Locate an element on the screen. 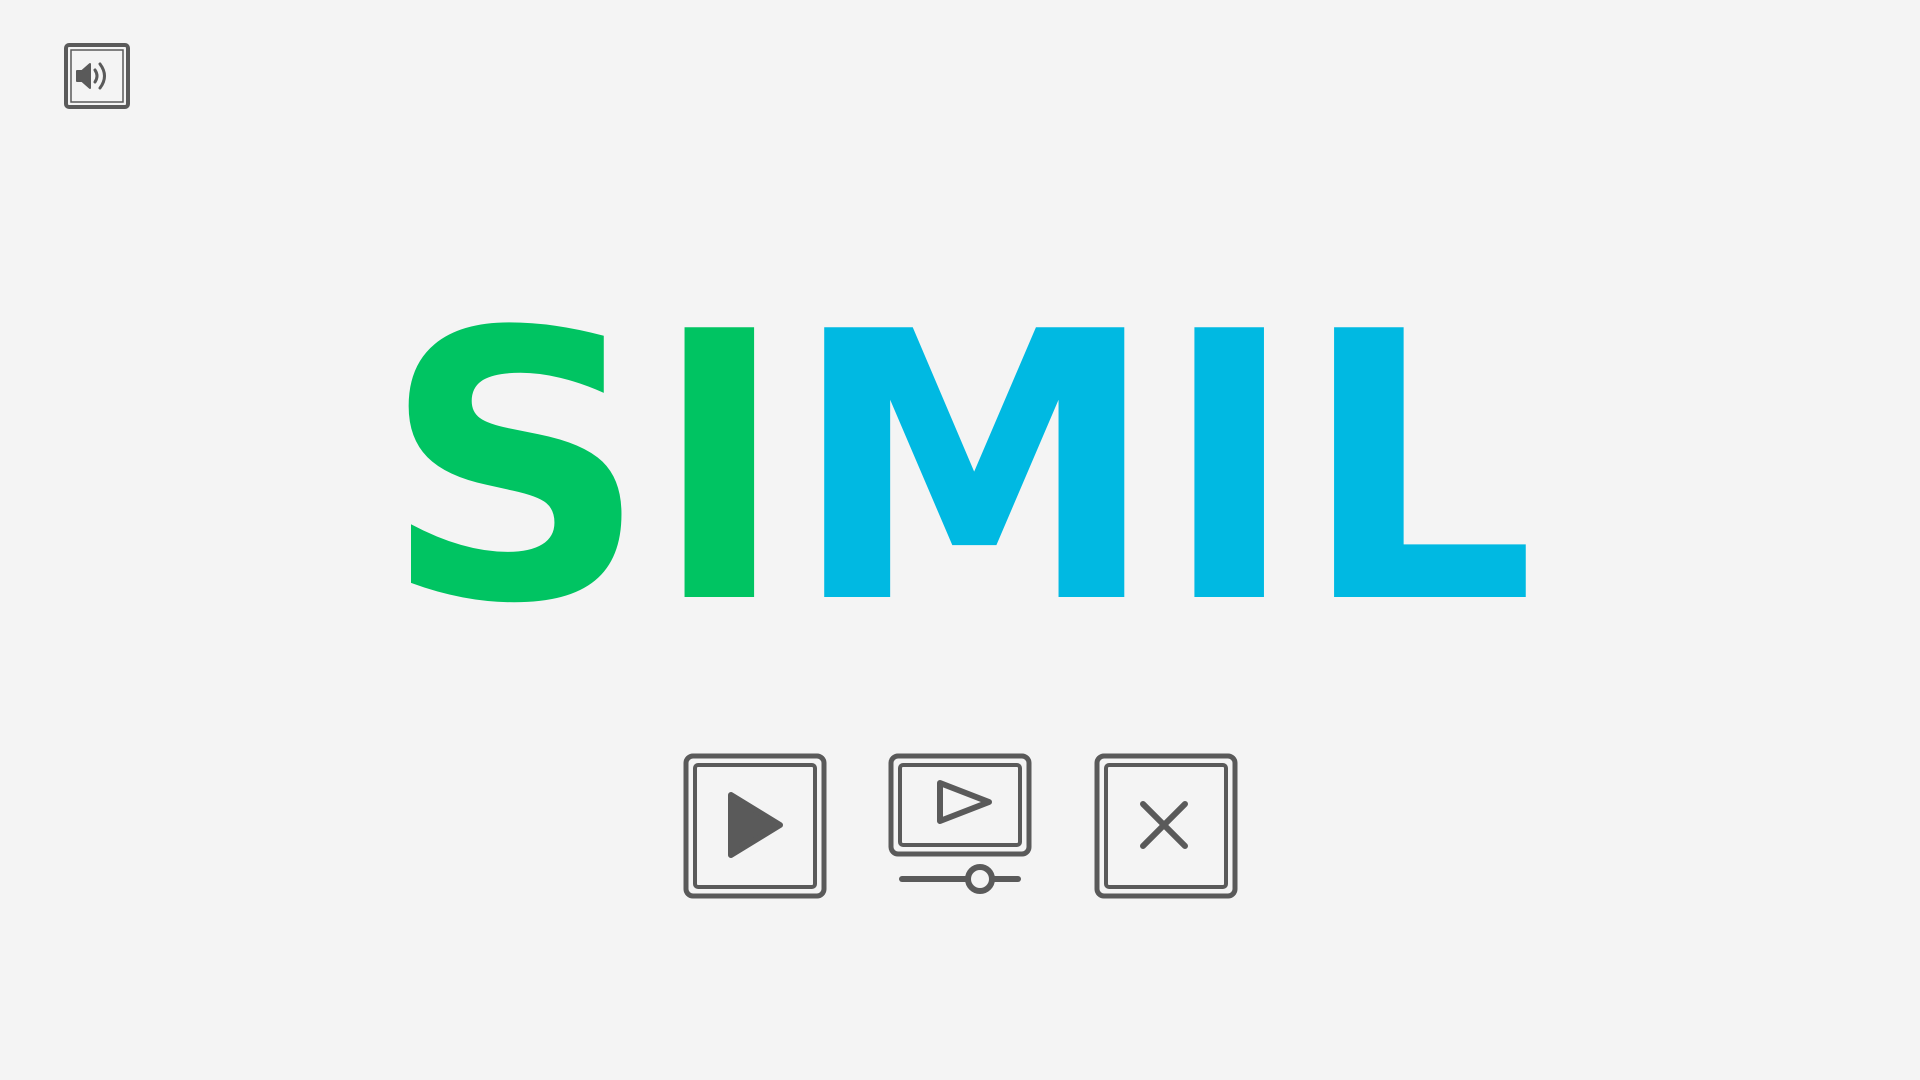 This screenshot has width=1920, height=1080. video-settings-icon is located at coordinates (960, 823).